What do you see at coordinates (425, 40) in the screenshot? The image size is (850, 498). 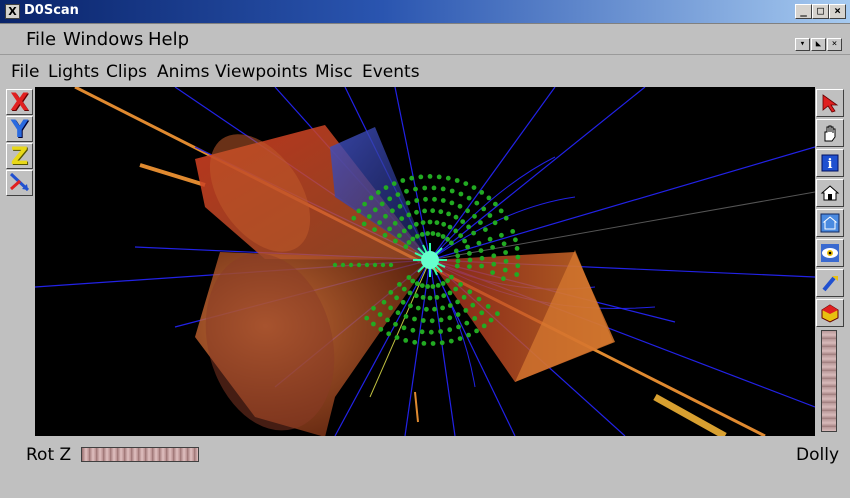 I see `main-menubar: File Windows Help ▾ ◣ ×` at bounding box center [425, 40].